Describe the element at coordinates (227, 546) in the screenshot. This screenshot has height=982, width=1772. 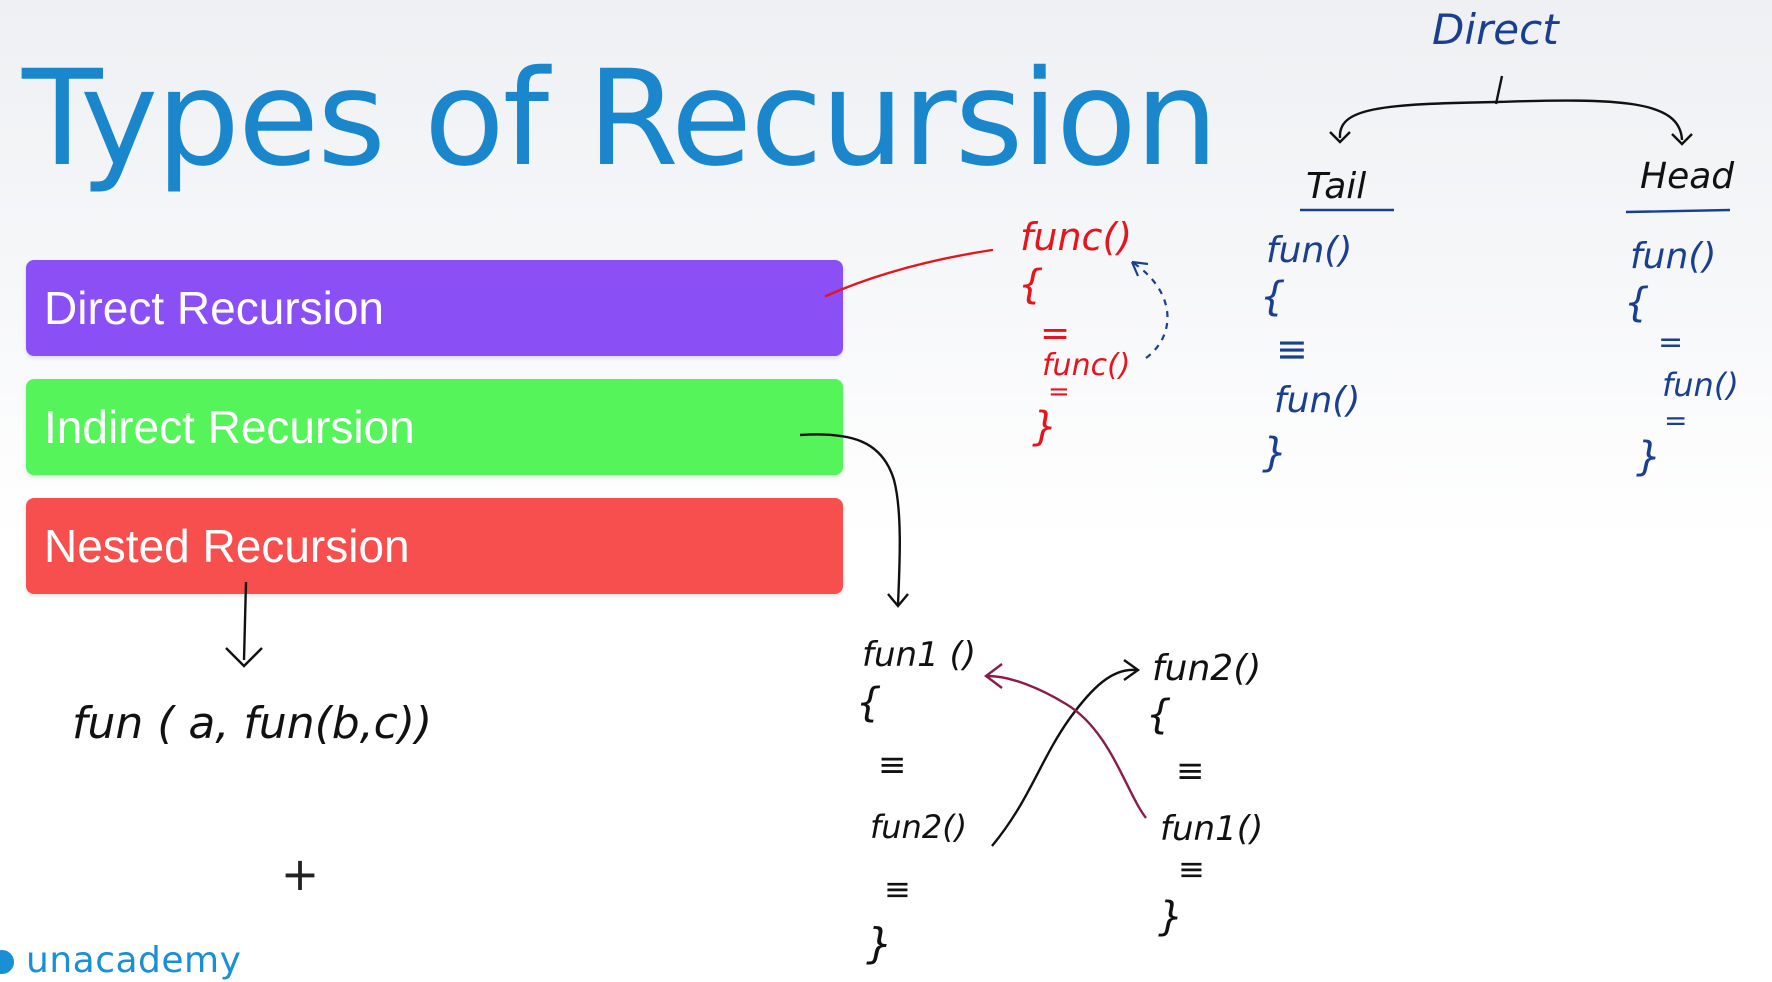
I see `nested-recursion-label: Nested Recursion` at that location.